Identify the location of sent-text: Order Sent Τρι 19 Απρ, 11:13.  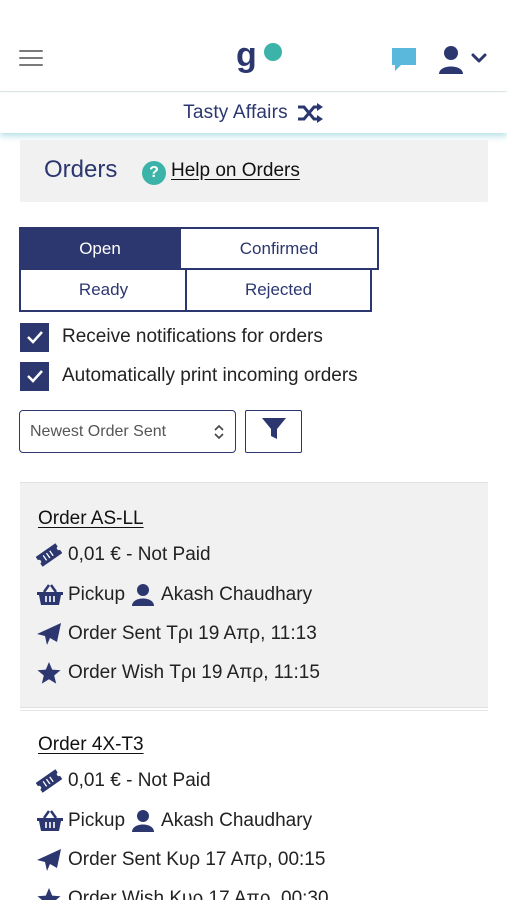
(192, 633).